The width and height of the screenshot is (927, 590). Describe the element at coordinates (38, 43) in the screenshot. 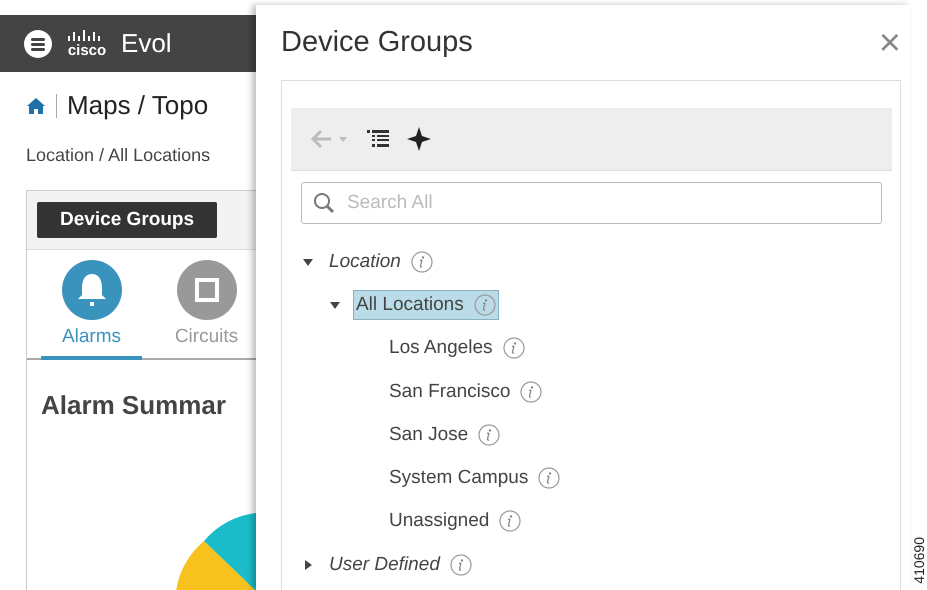

I see `menu-icon` at that location.